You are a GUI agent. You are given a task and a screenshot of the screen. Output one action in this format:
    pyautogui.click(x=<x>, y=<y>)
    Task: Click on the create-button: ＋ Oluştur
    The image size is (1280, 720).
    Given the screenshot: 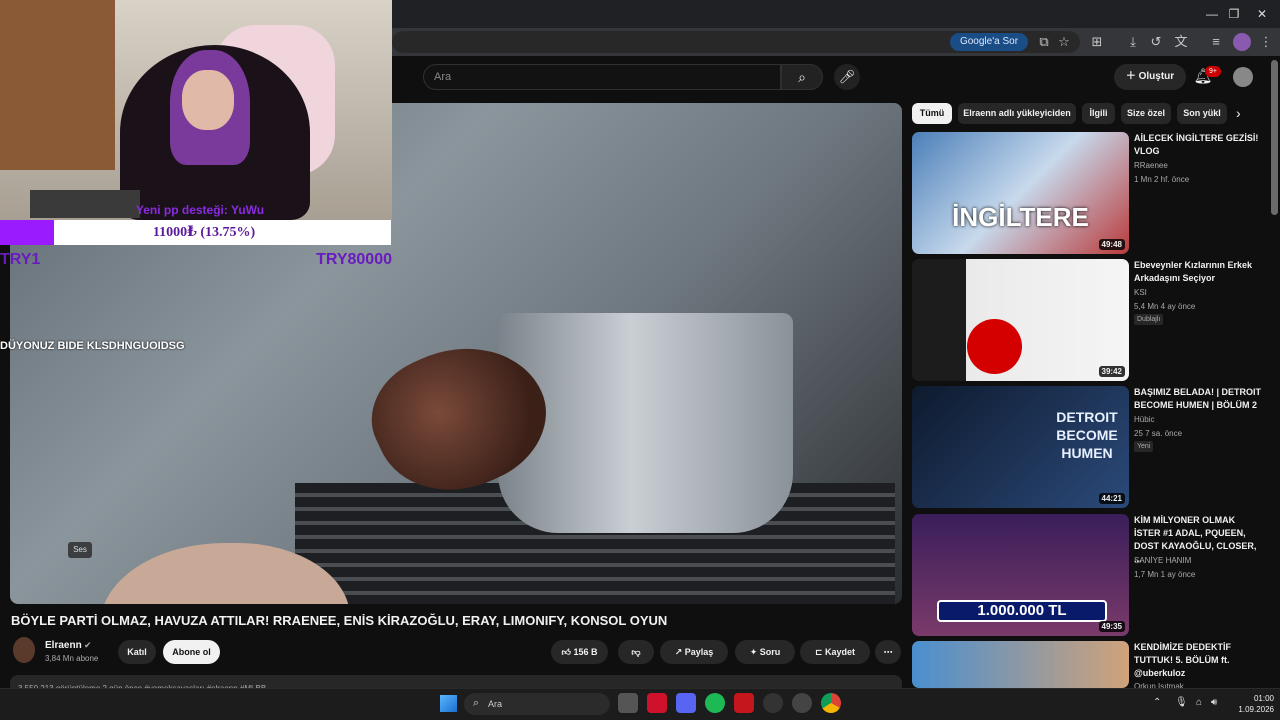 What is the action you would take?
    pyautogui.click(x=1150, y=77)
    